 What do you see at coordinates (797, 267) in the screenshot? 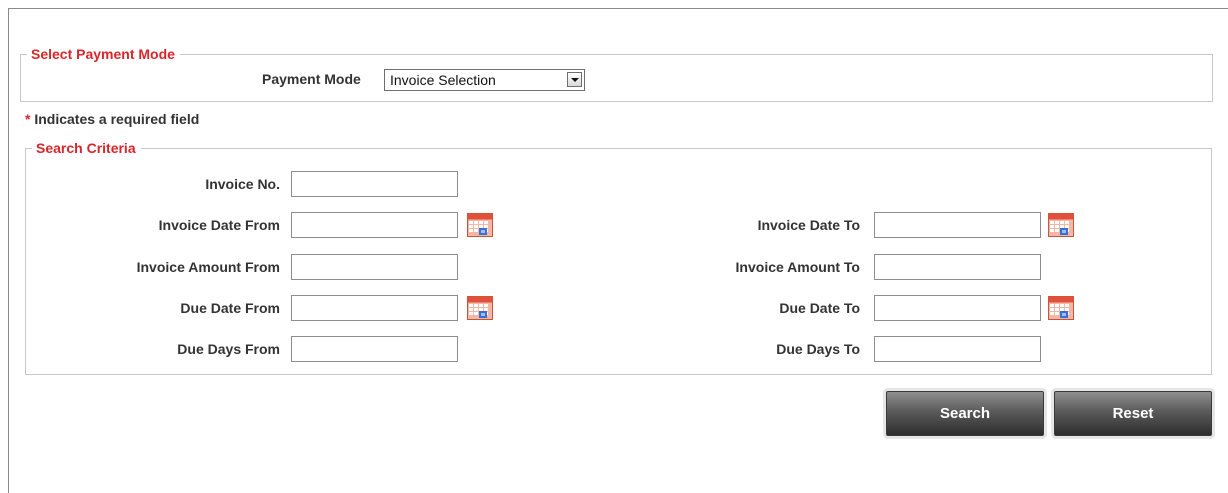
I see `invoice-amount-to-label: Invoice Amount To` at bounding box center [797, 267].